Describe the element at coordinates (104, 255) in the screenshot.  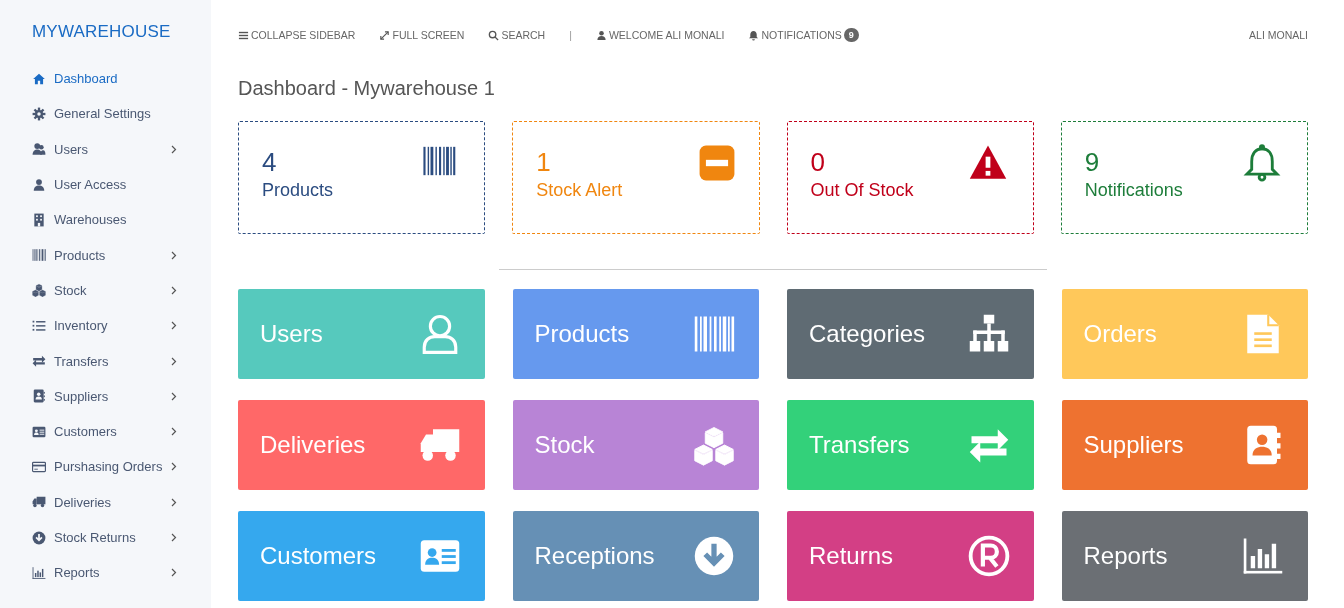
I see `sidebar-item: Products` at that location.